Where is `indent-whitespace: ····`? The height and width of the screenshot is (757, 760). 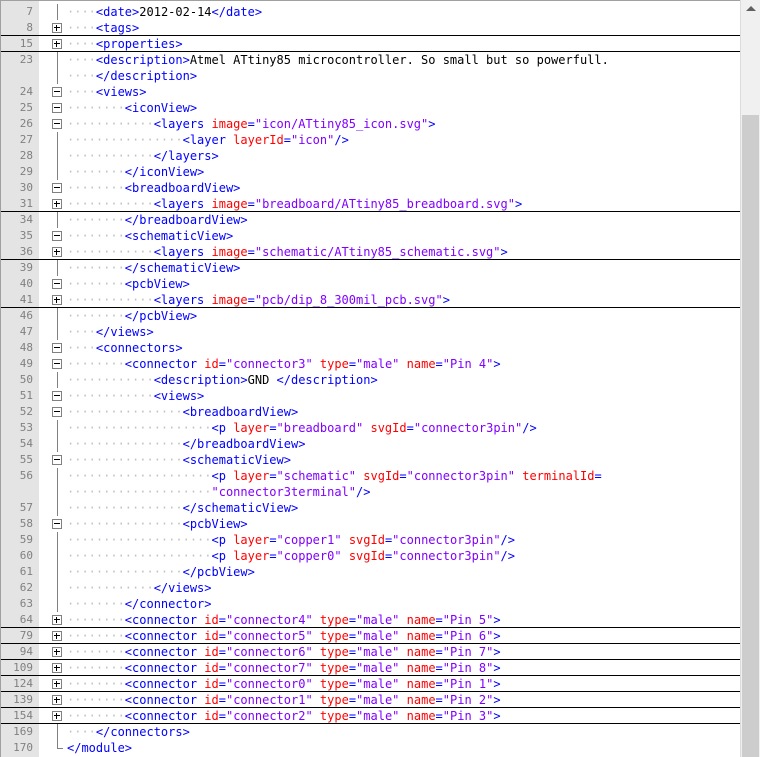 indent-whitespace: ···· is located at coordinates (81, 76).